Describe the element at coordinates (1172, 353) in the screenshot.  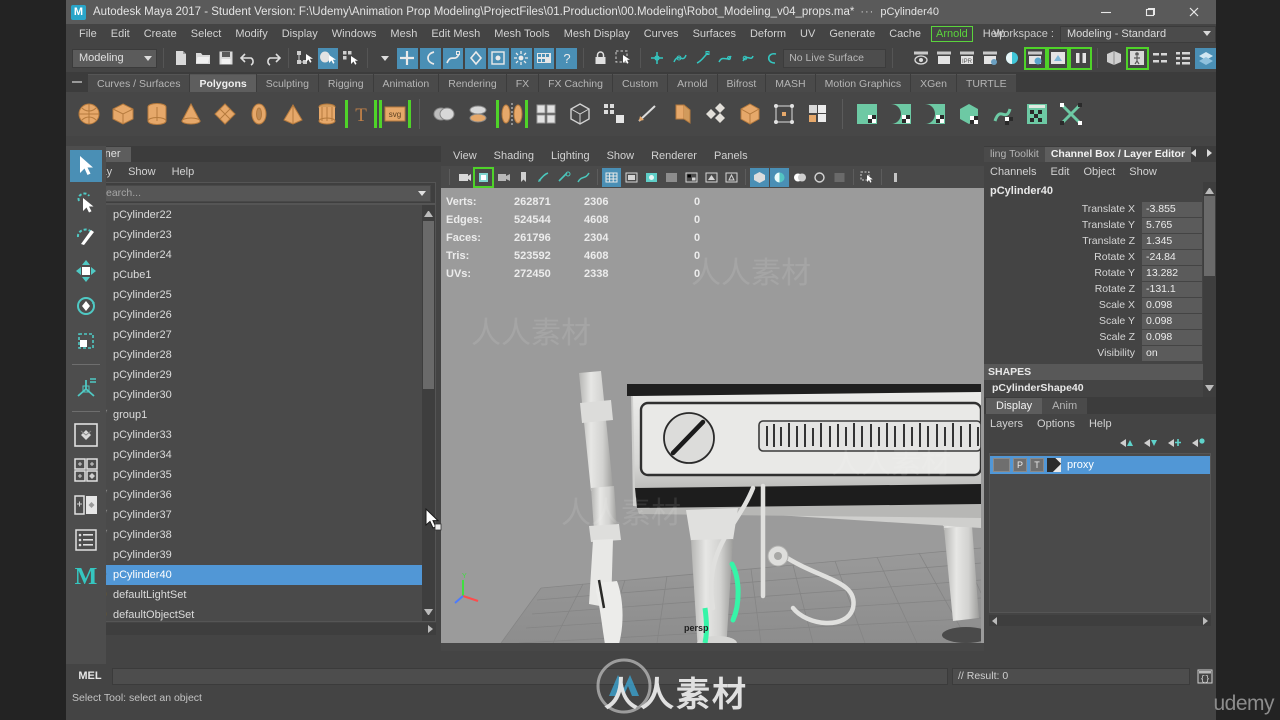
I see `channel-value: on` at that location.